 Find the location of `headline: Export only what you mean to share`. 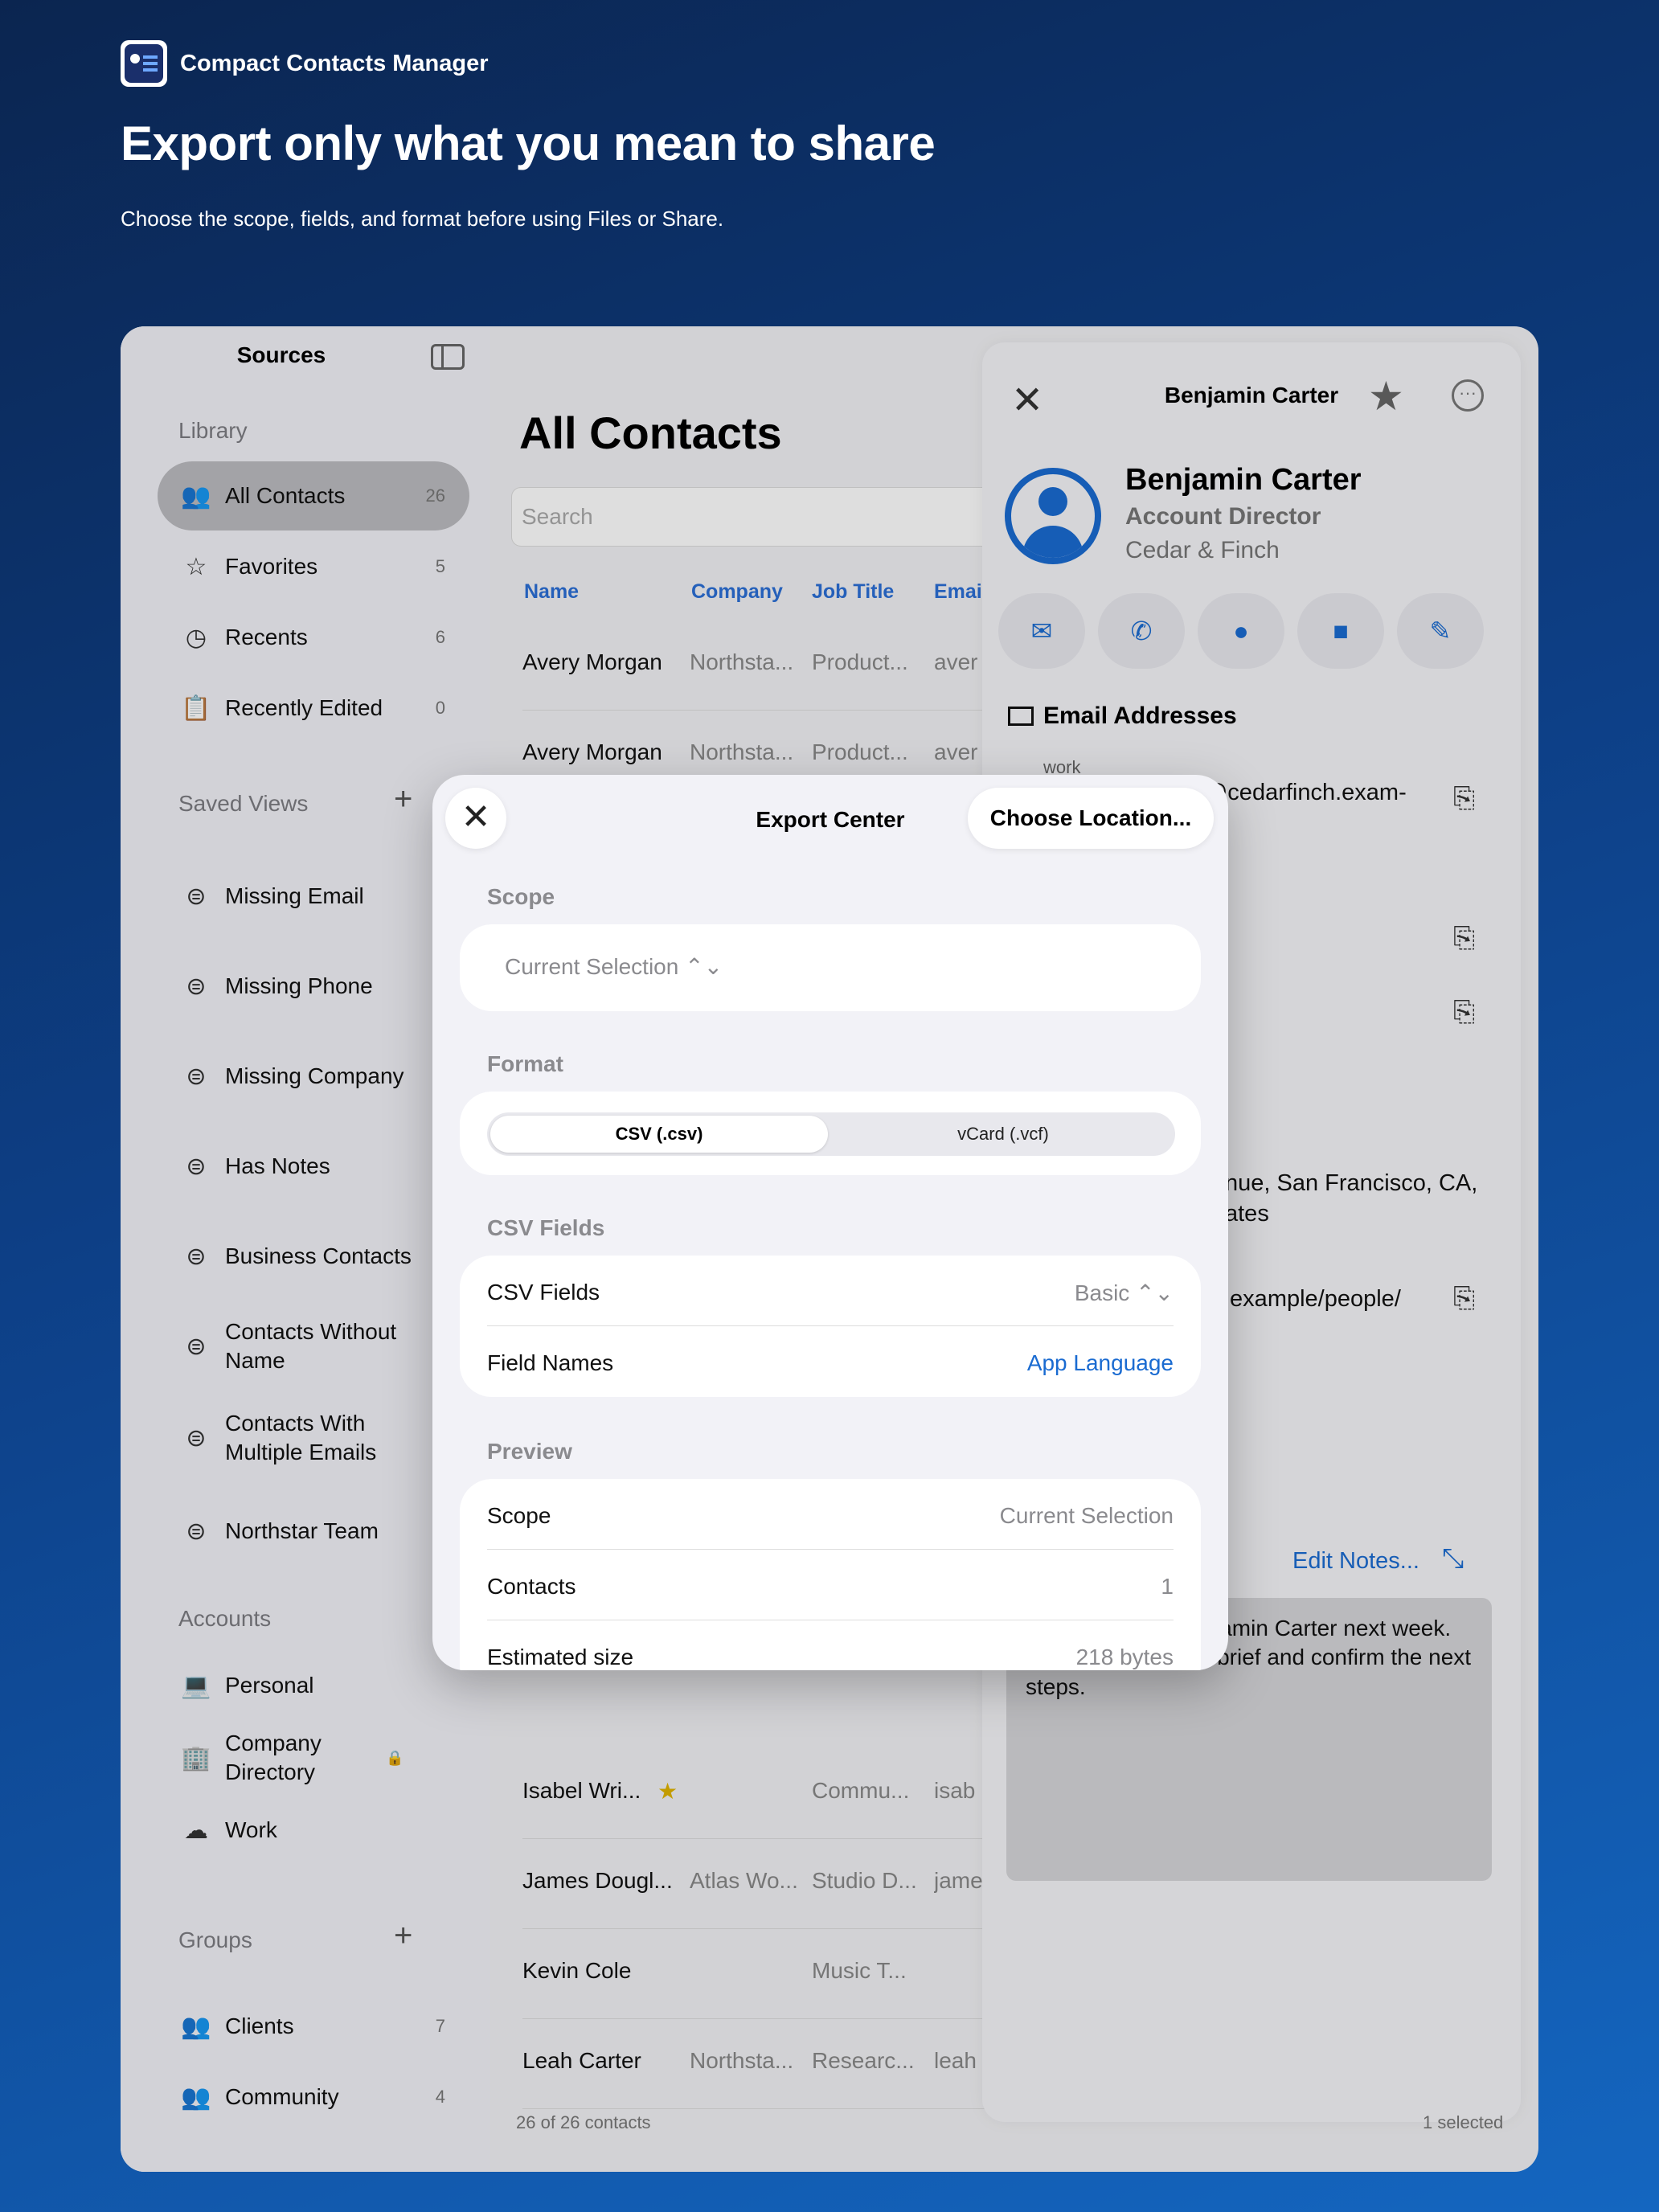

headline: Export only what you mean to share is located at coordinates (528, 143).